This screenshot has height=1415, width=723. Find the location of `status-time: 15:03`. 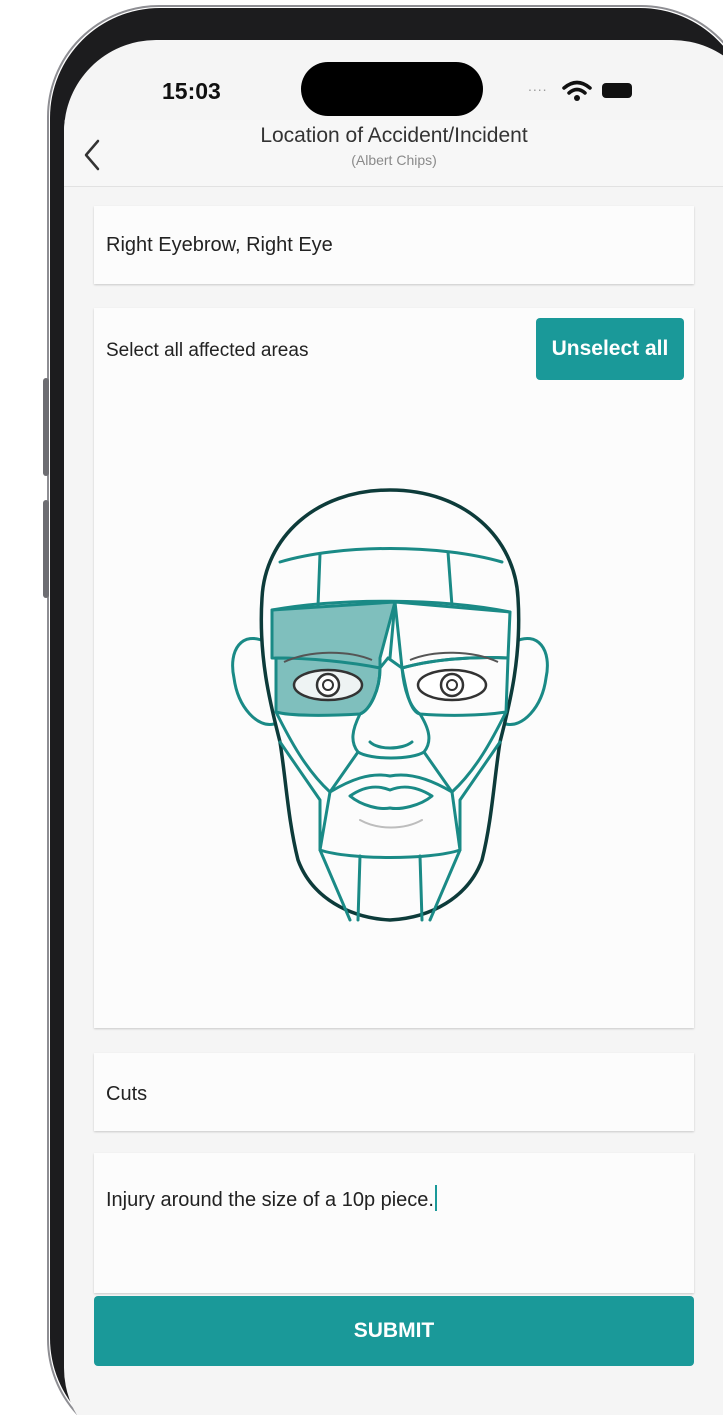

status-time: 15:03 is located at coordinates (191, 91).